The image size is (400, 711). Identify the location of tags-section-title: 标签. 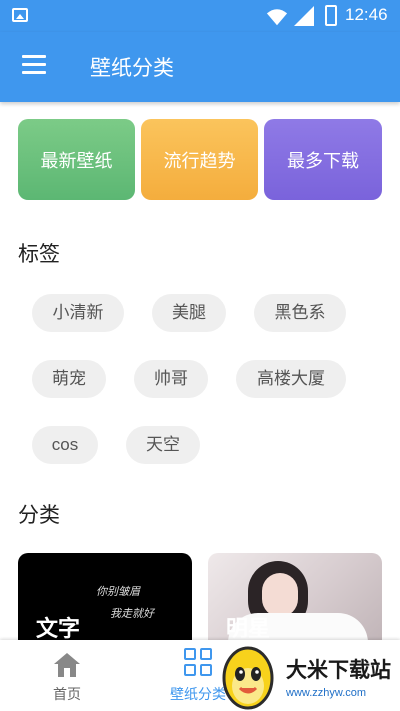
(39, 254).